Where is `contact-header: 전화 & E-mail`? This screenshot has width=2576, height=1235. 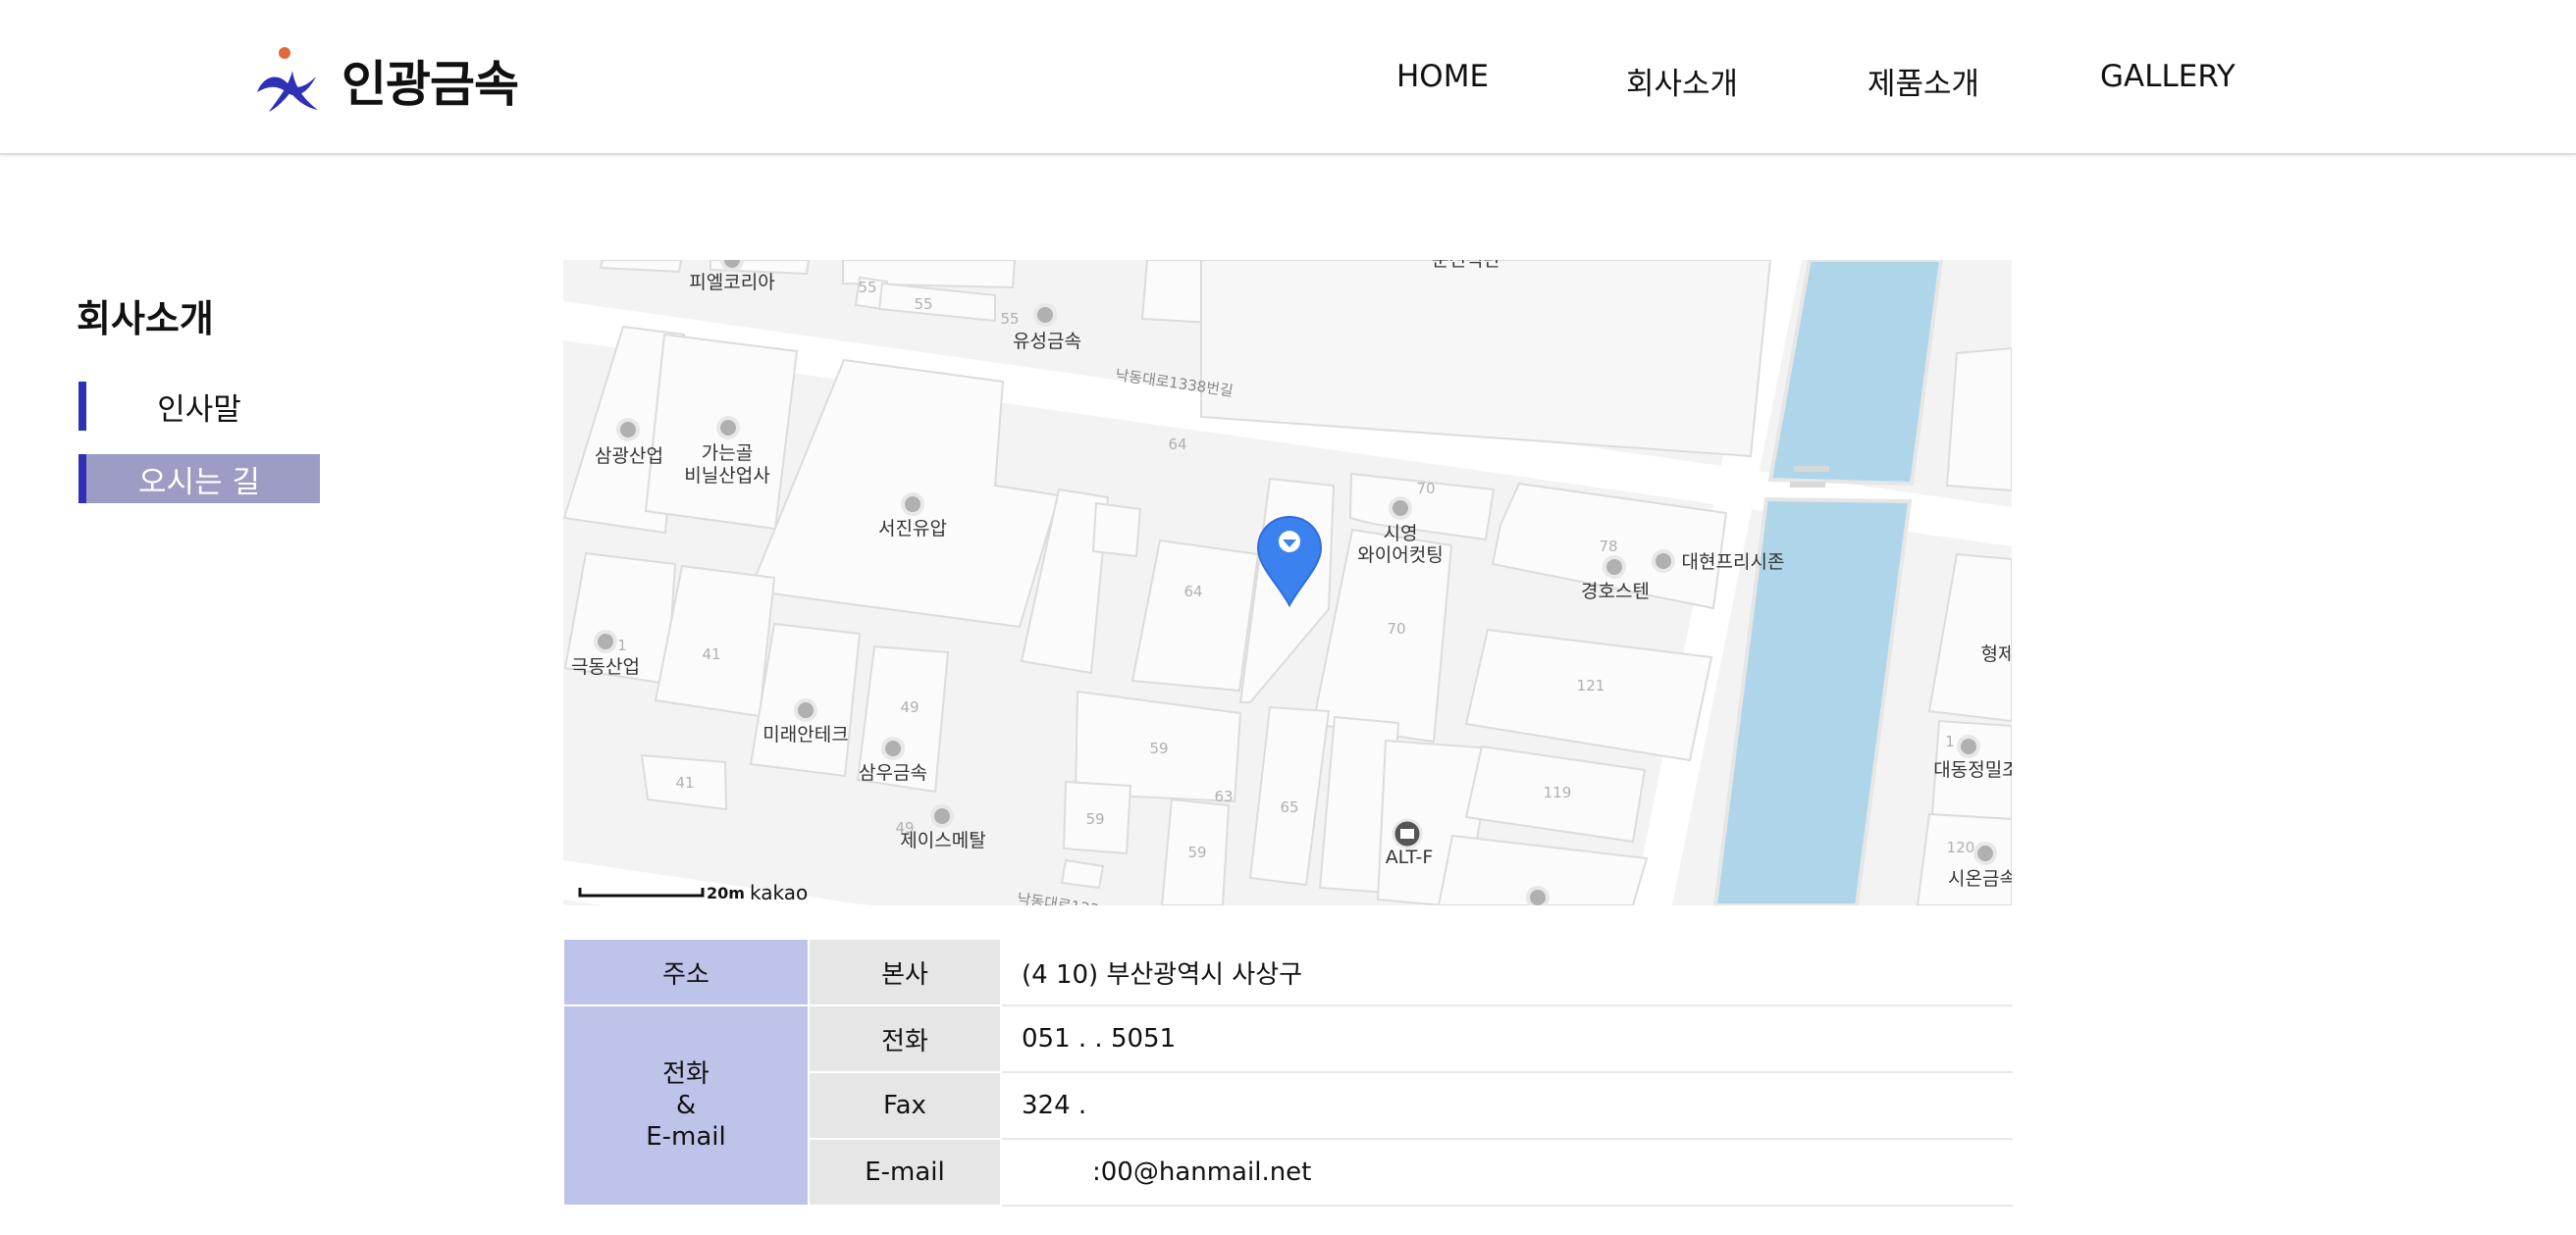 contact-header: 전화 & E-mail is located at coordinates (686, 1105).